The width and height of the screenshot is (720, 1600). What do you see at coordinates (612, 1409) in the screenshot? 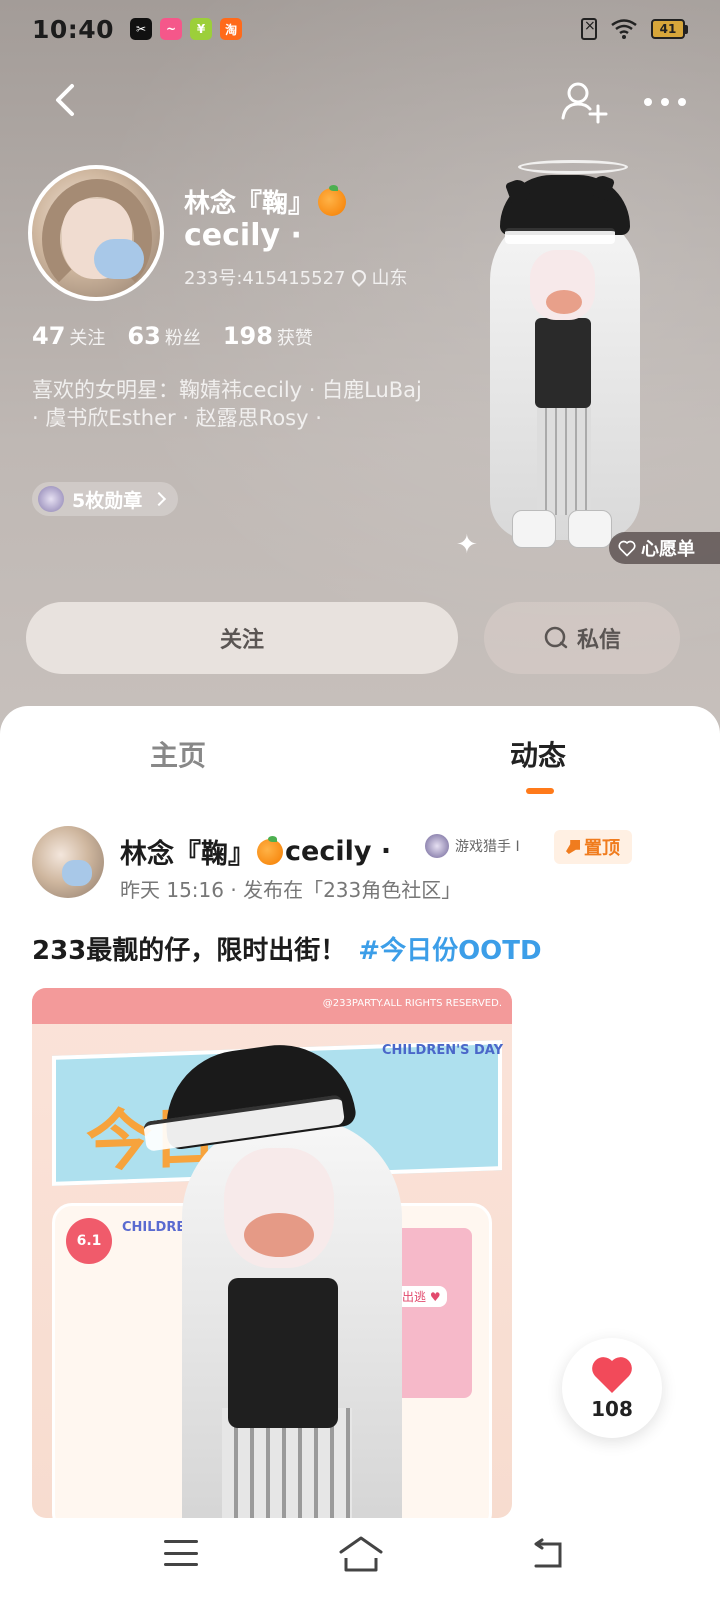
I see `like-count: 108` at bounding box center [612, 1409].